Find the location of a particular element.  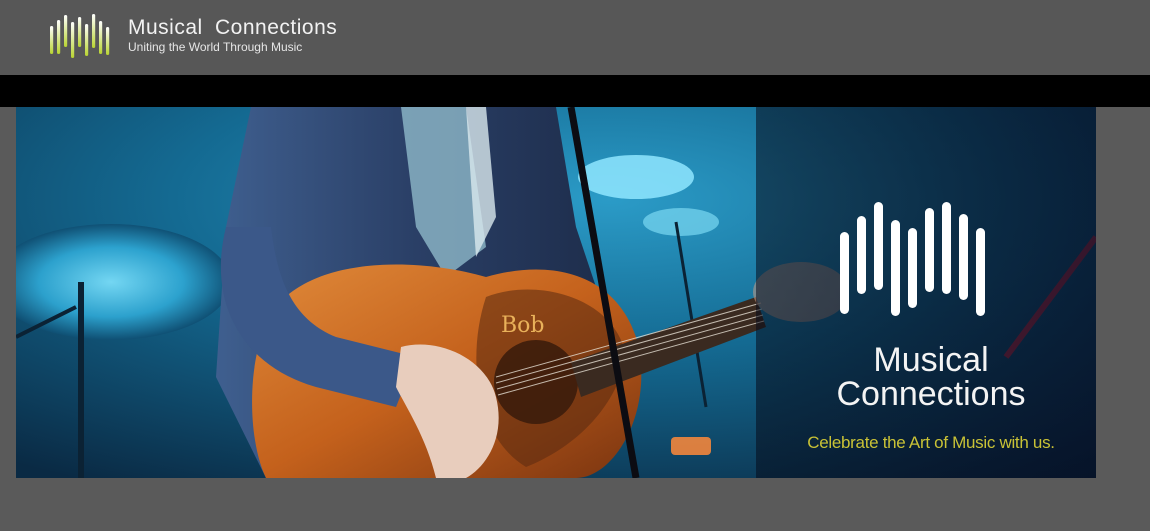

brand-name: Musical Connections is located at coordinates (233, 27).